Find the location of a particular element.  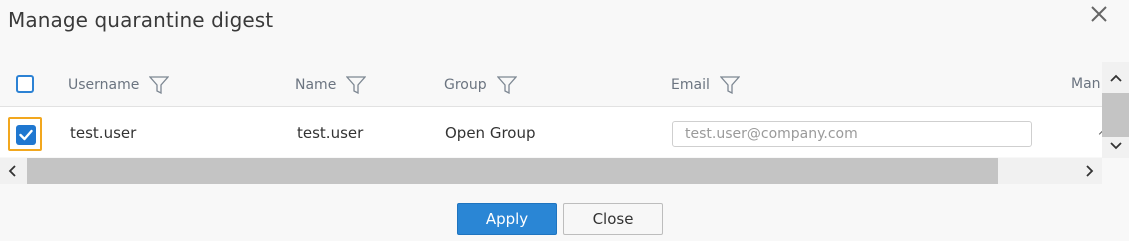

column-label-manage: Man is located at coordinates (1086, 84).